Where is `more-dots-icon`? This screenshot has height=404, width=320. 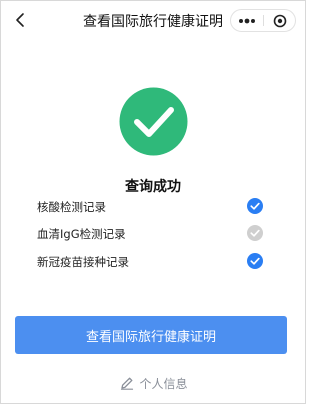 more-dots-icon is located at coordinates (247, 20).